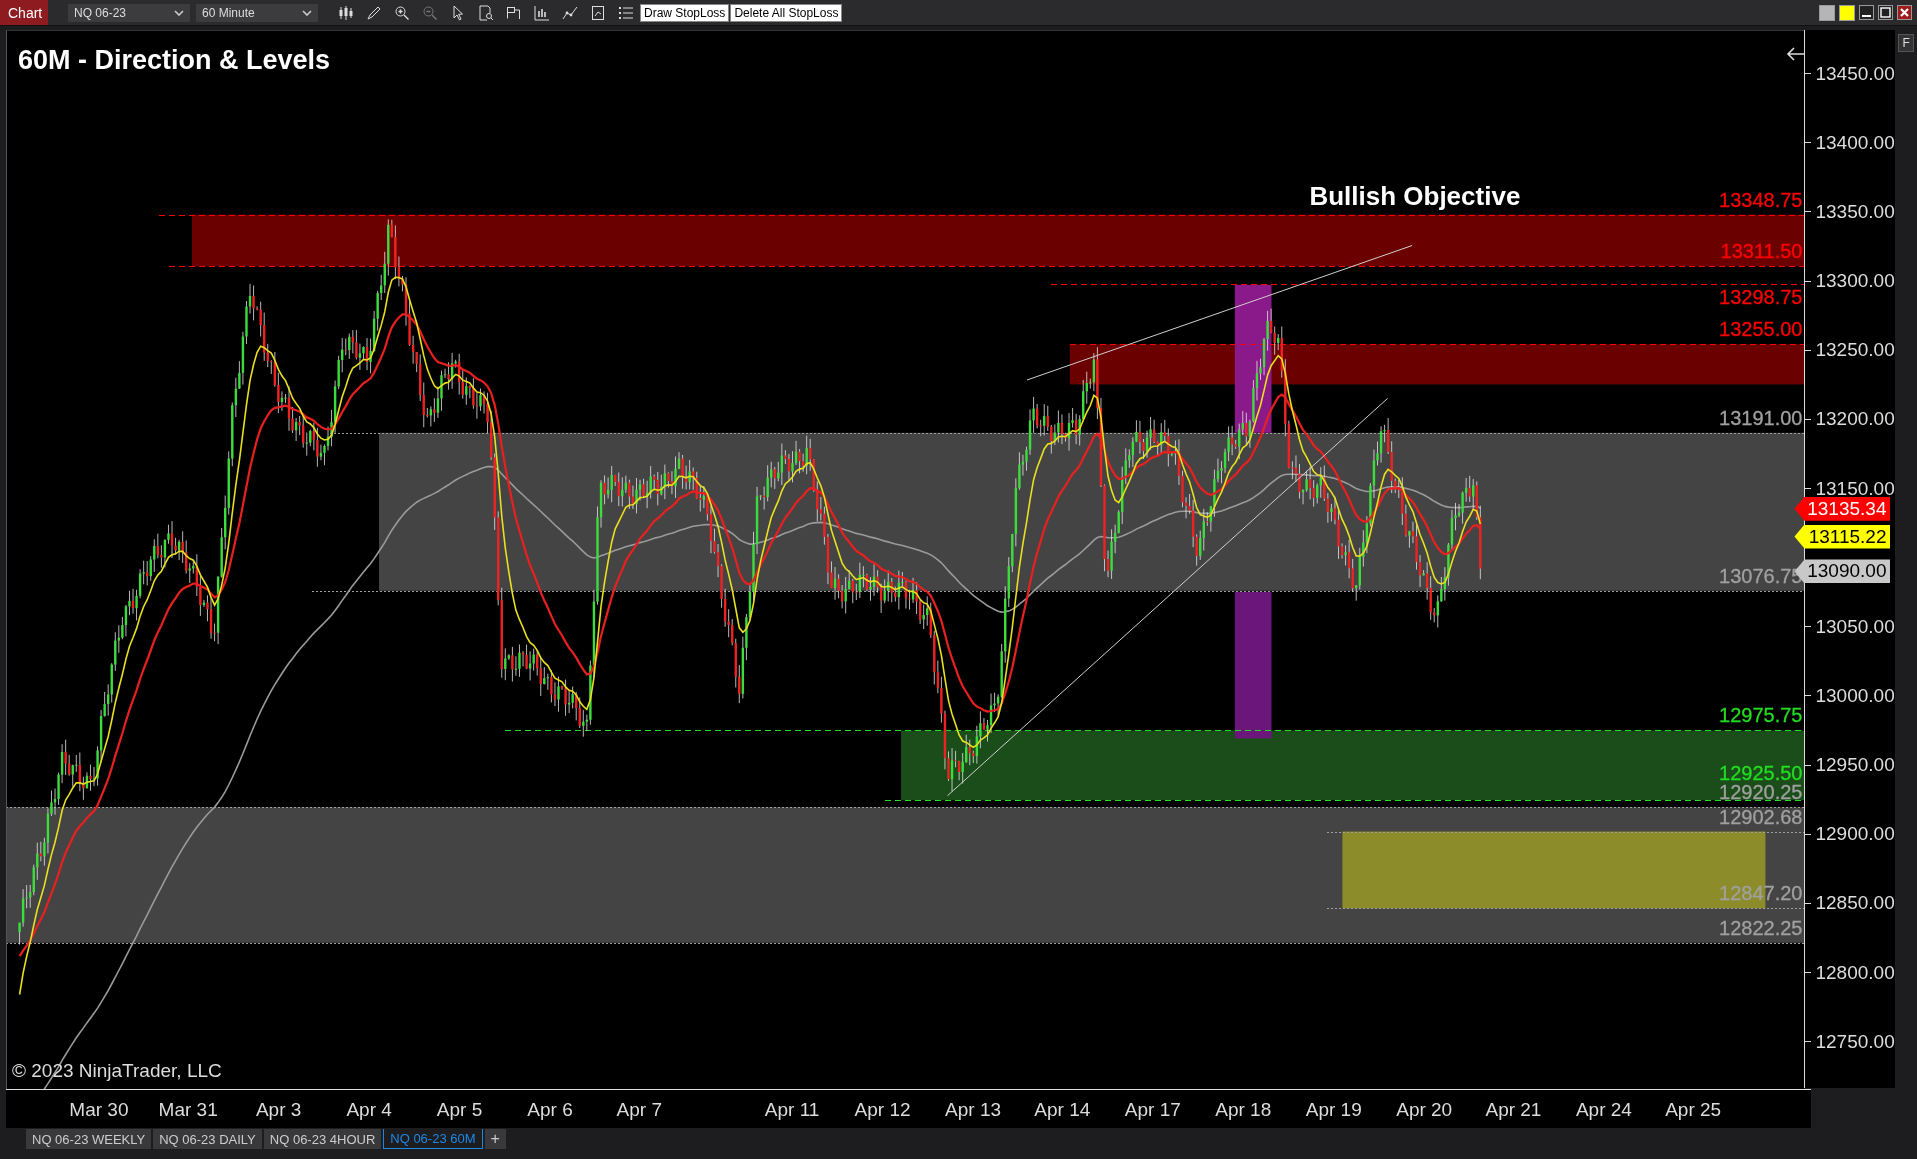 The height and width of the screenshot is (1159, 1917). Describe the element at coordinates (1062, 1110) in the screenshot. I see `date-axis-label: Apr 14` at that location.